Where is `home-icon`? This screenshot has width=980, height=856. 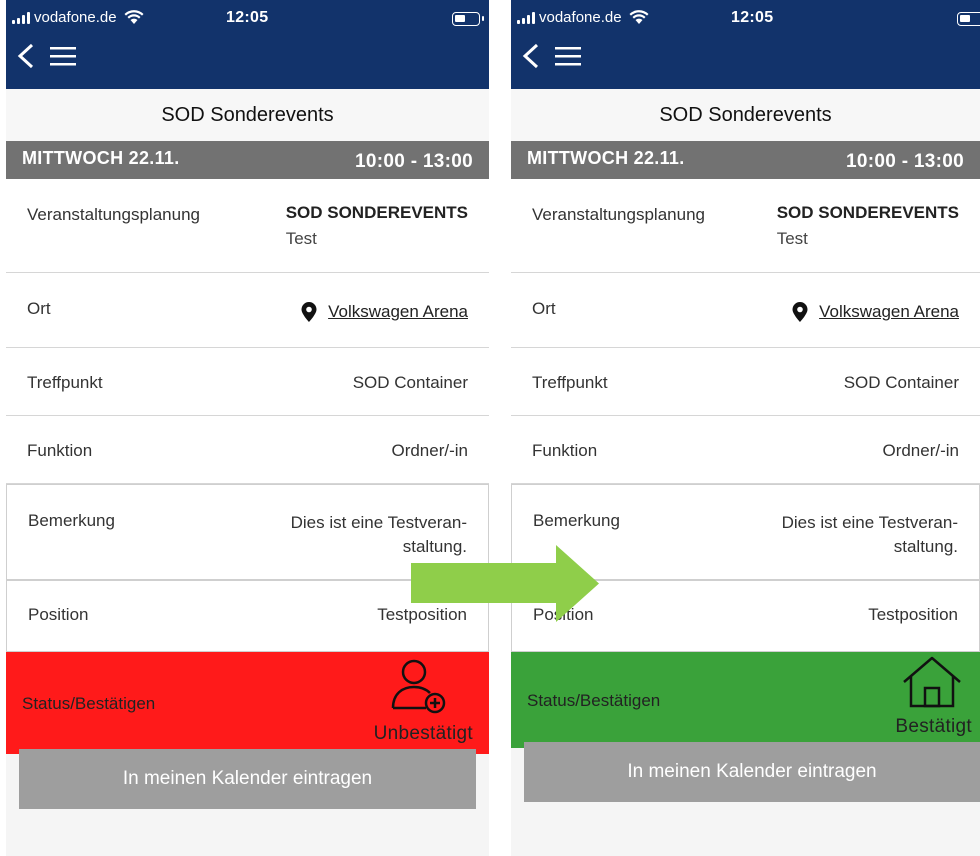 home-icon is located at coordinates (932, 682).